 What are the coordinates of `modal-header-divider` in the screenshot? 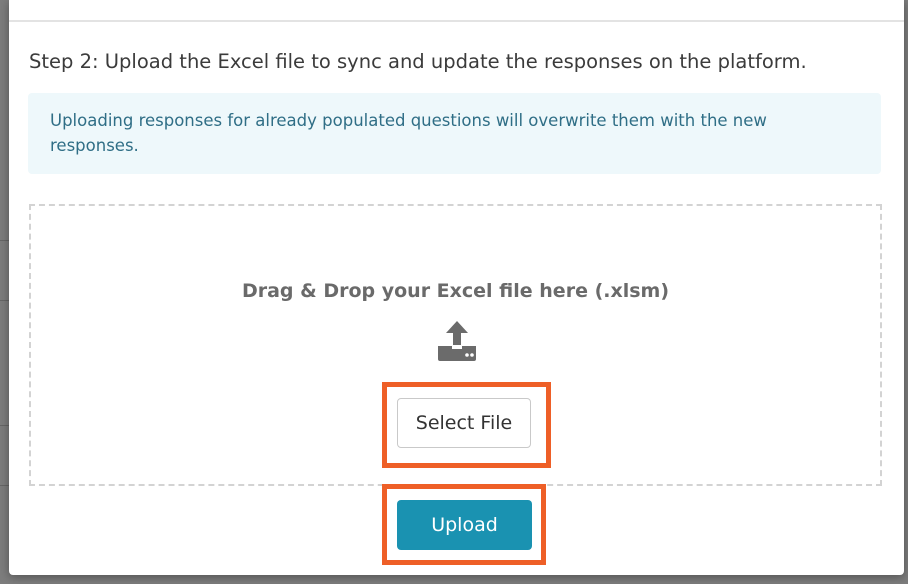 It's located at (456, 21).